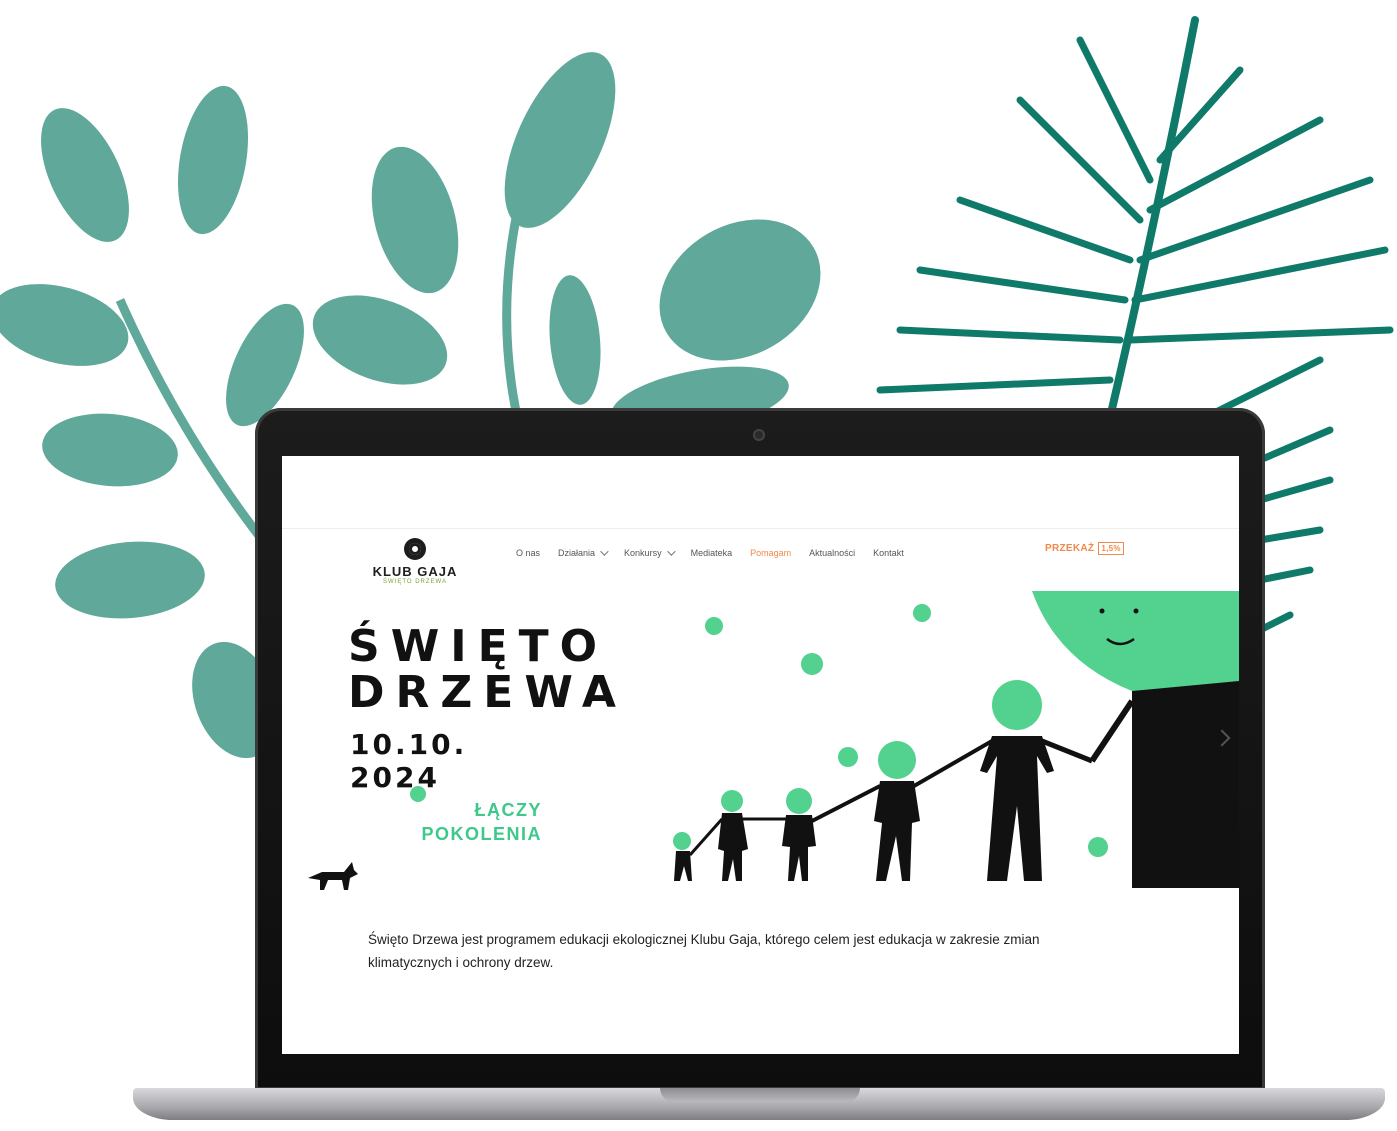 Image resolution: width=1397 pixels, height=1131 pixels. I want to click on przekaz-button: PRZEKAŻ 1,5%, so click(1084, 548).